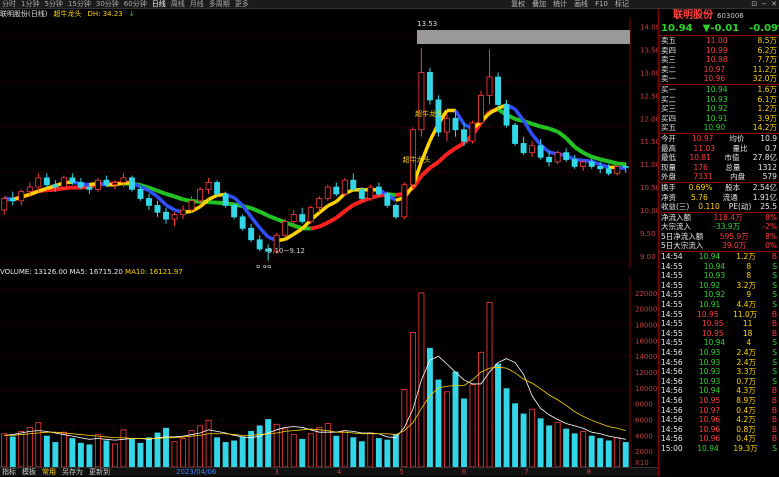  I want to click on stat-row: 最低10.81市值27.8亿, so click(719, 158).